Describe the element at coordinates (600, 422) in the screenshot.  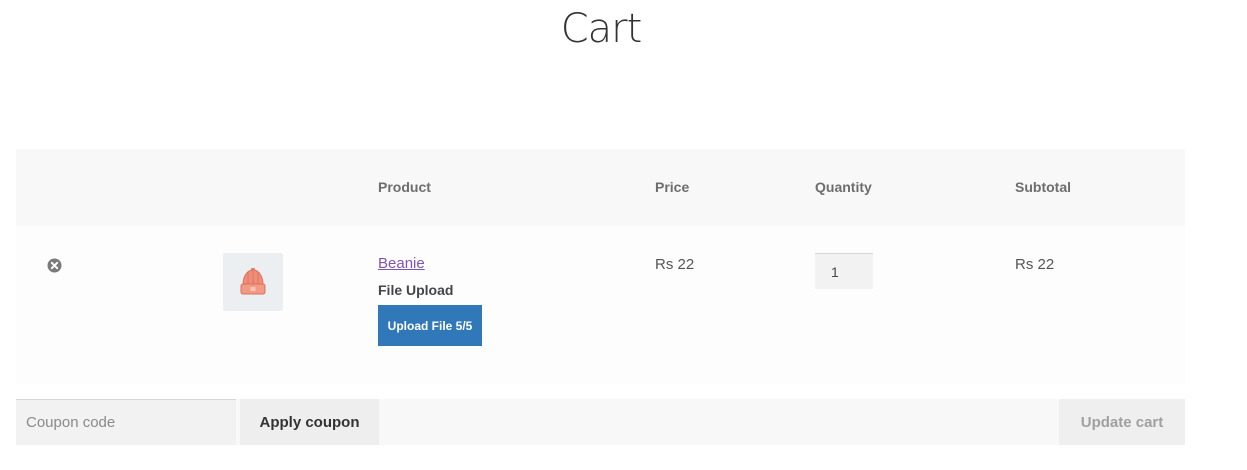
I see `cart-actions: Apply coupon Update cart` at that location.